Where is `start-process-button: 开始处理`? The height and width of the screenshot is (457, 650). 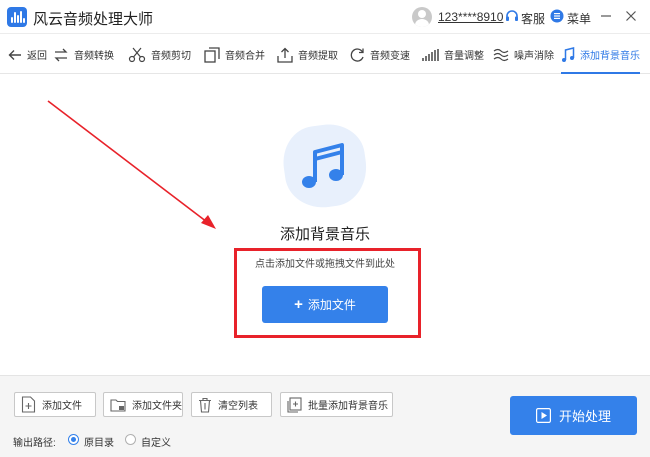 start-process-button: 开始处理 is located at coordinates (573, 415).